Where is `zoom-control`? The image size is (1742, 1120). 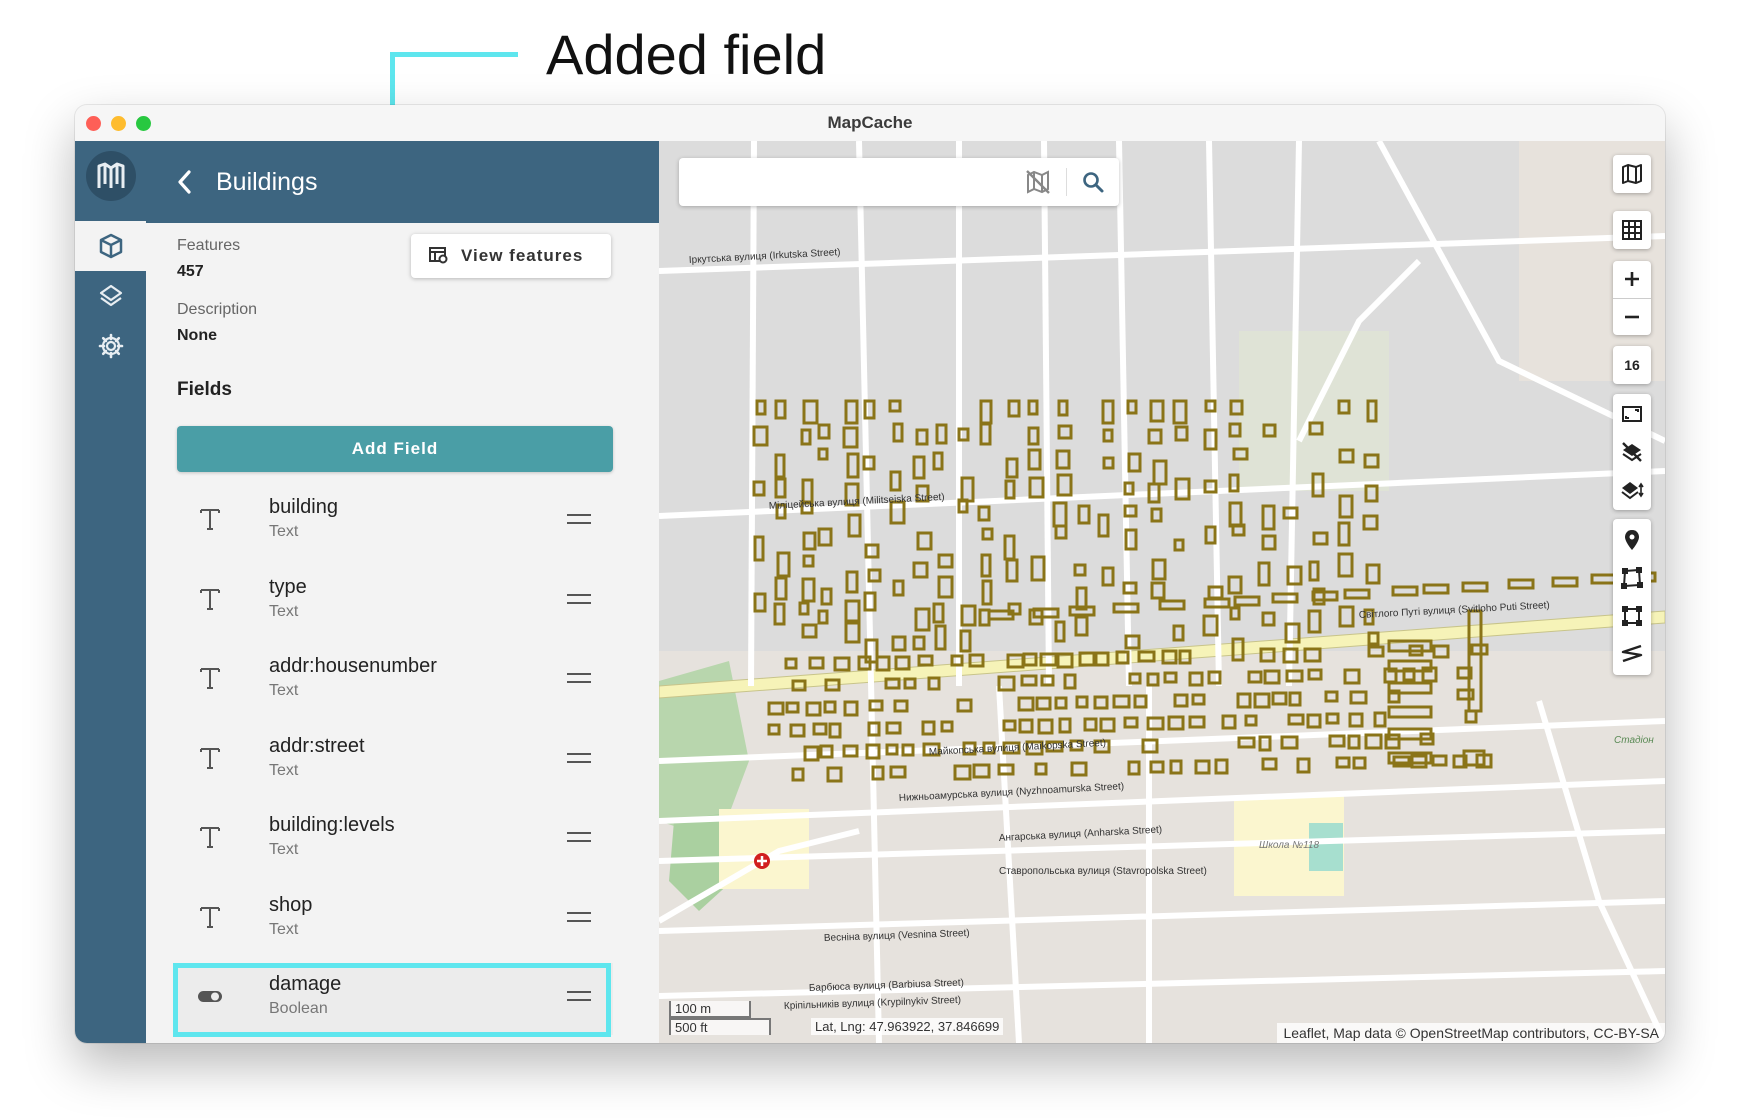 zoom-control is located at coordinates (1632, 298).